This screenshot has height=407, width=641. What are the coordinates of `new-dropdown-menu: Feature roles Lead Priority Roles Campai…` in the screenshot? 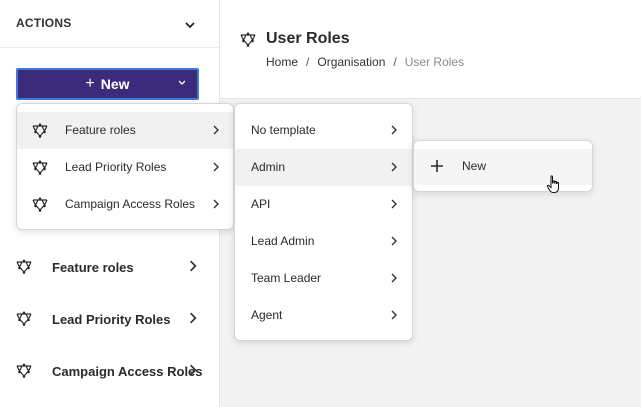 It's located at (125, 166).